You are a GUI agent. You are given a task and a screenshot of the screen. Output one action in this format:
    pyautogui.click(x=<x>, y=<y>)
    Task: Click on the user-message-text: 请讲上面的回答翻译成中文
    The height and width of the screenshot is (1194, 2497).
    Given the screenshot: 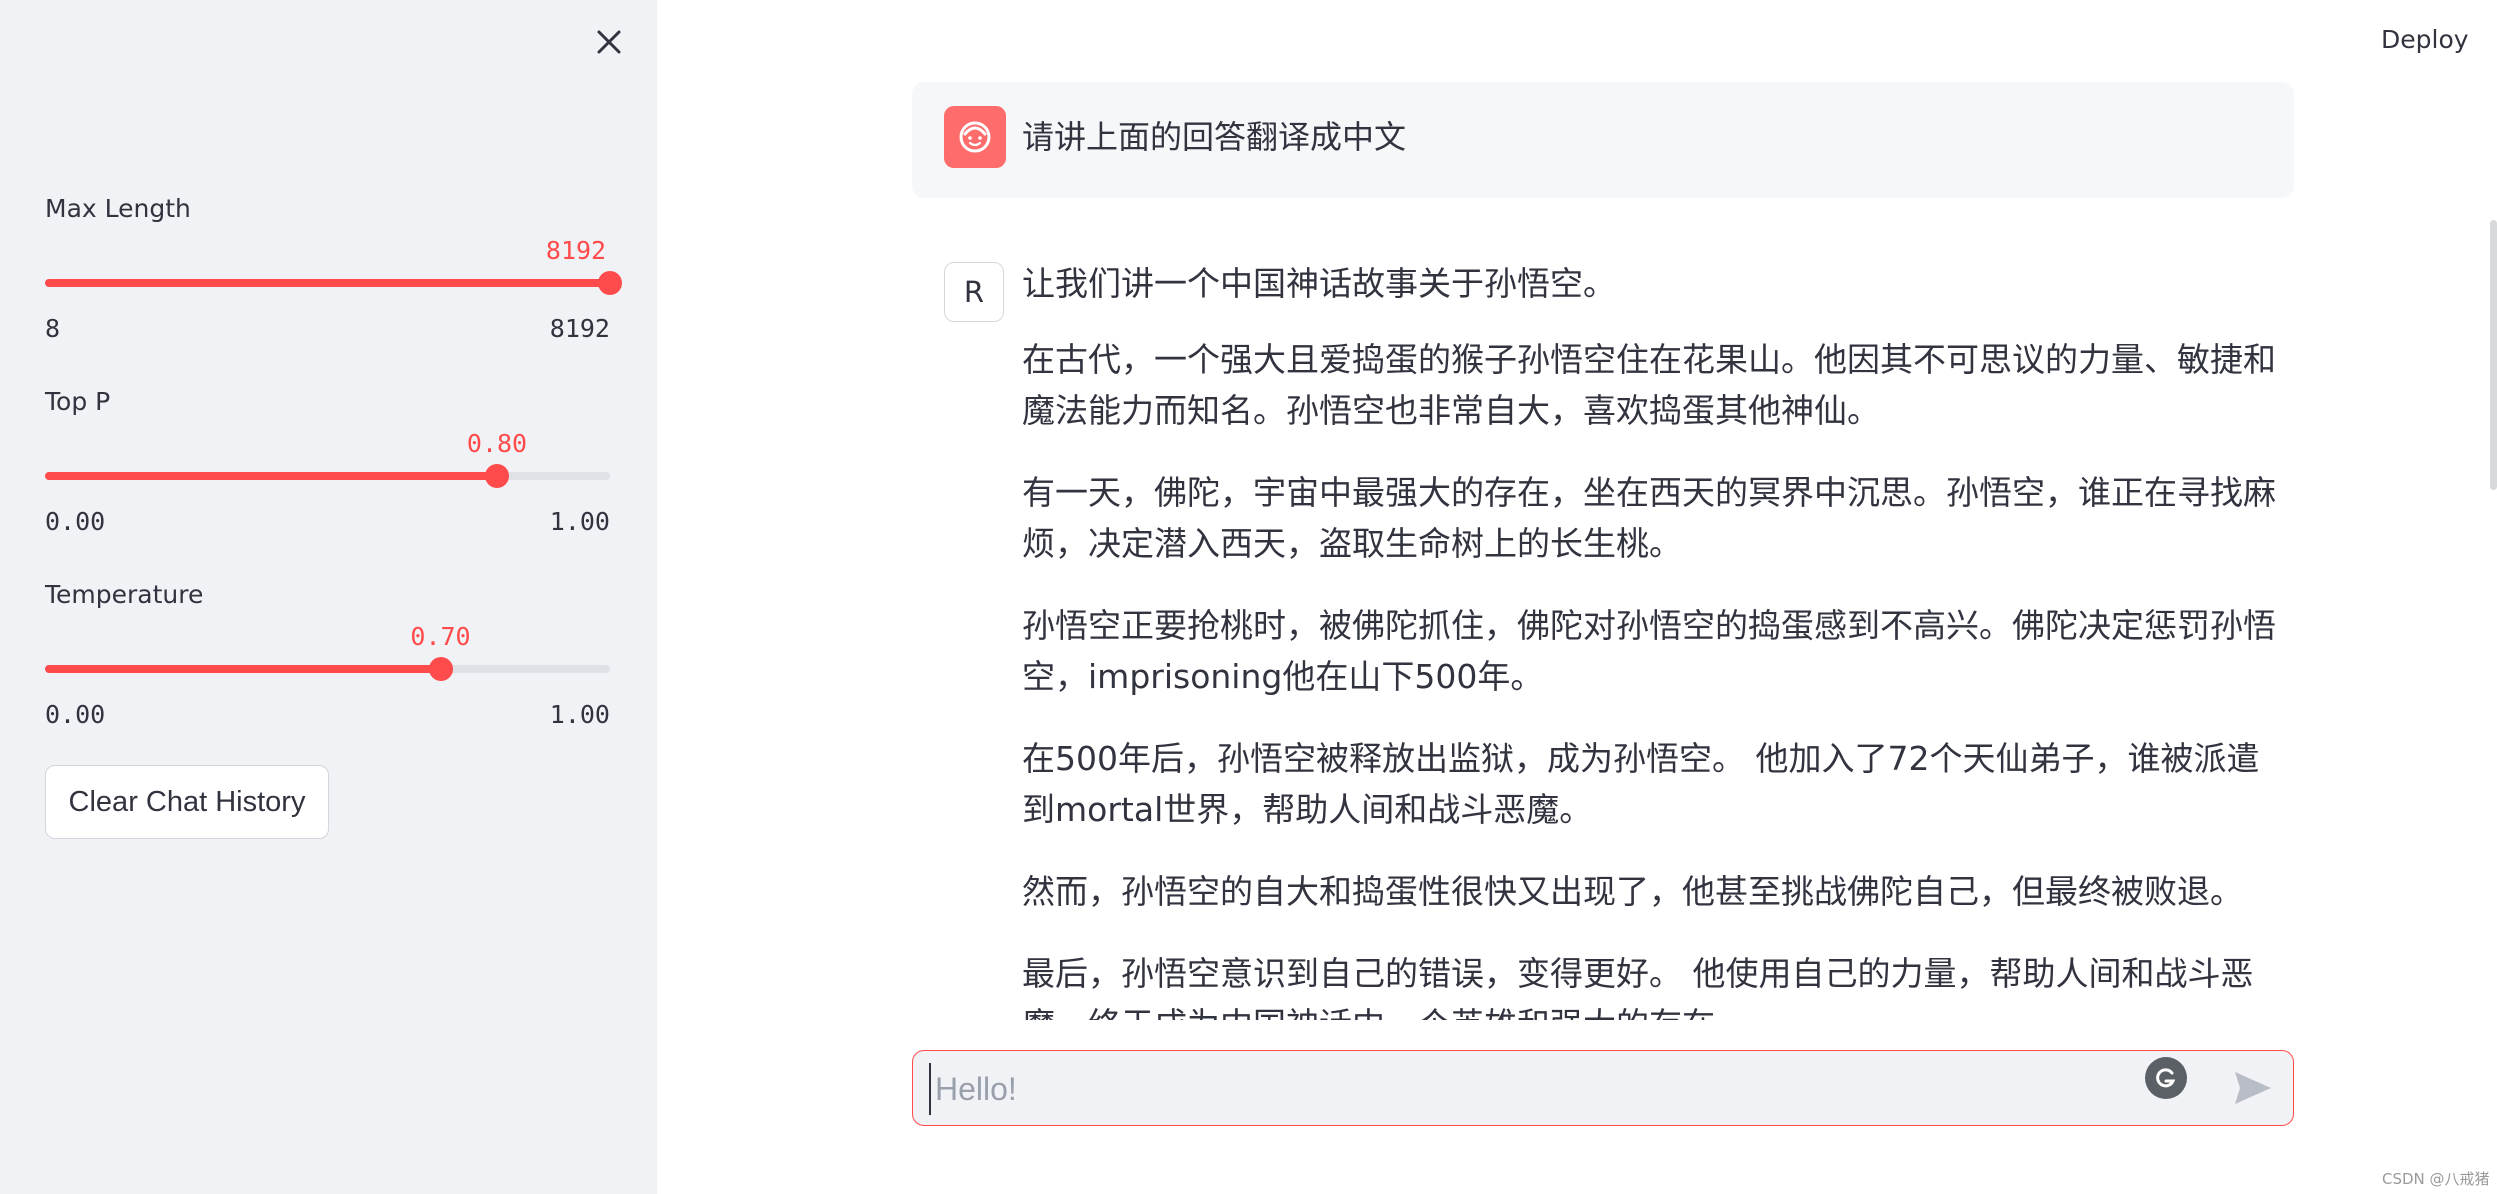 What is the action you would take?
    pyautogui.click(x=1214, y=137)
    